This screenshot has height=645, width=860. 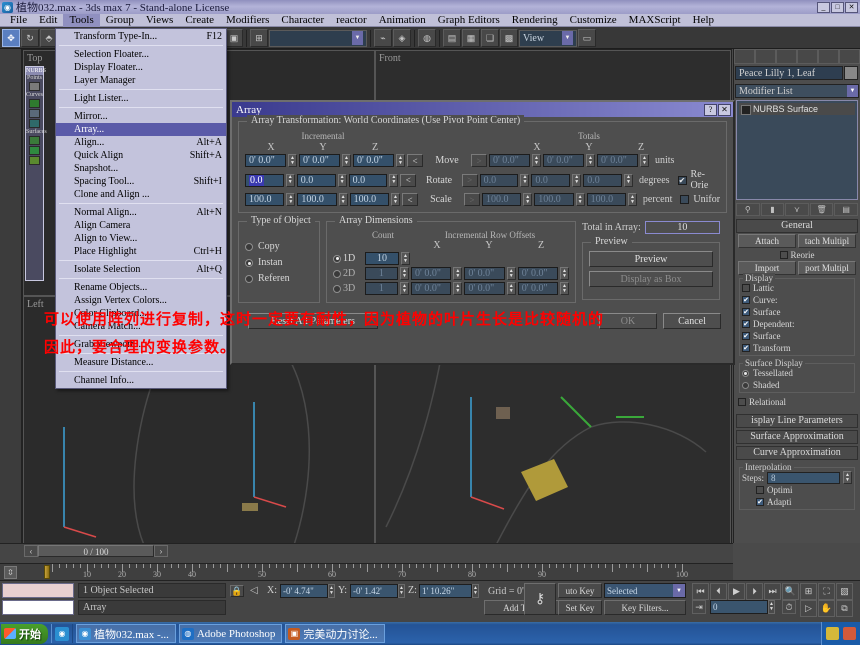 What do you see at coordinates (395, 199) in the screenshot?
I see `scale-inc-z-spinner: ▲ ▼` at bounding box center [395, 199].